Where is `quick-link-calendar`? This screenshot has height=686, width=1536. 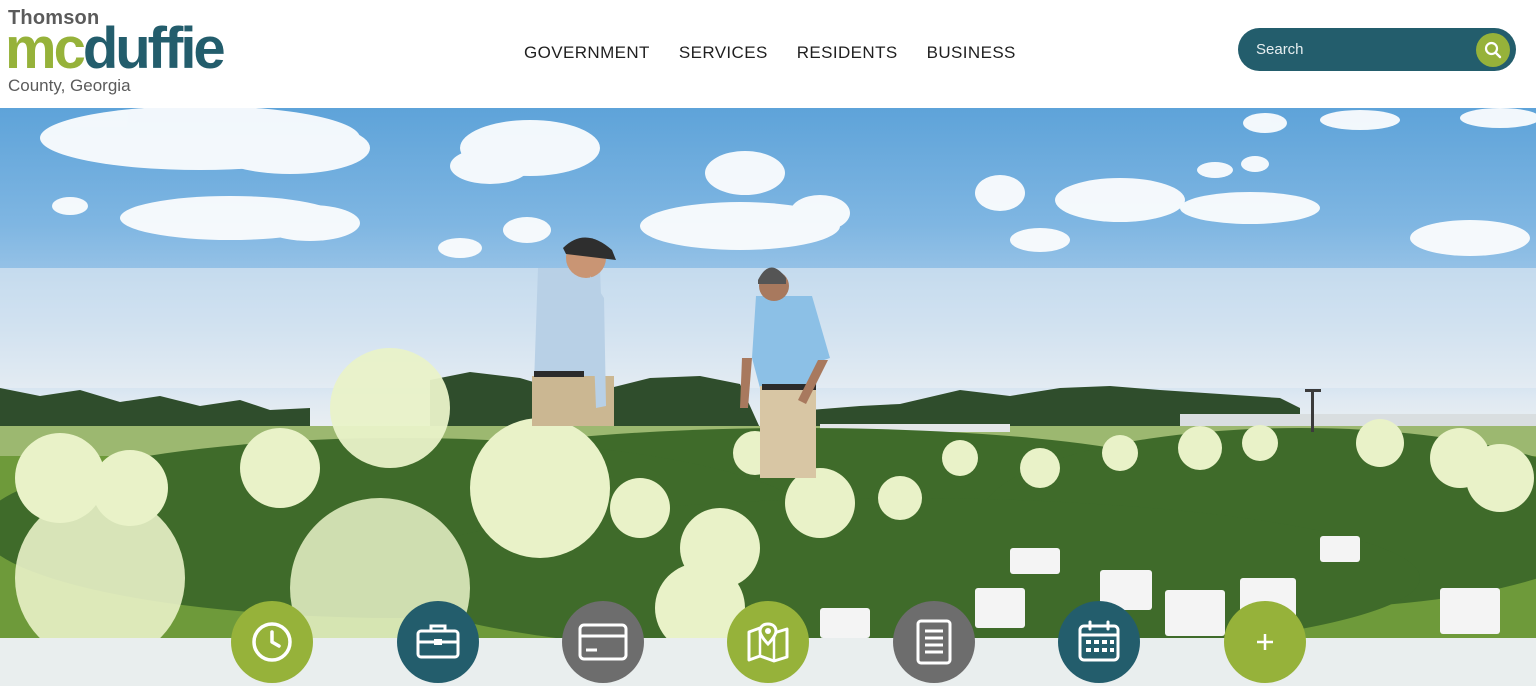
quick-link-calendar is located at coordinates (1099, 642).